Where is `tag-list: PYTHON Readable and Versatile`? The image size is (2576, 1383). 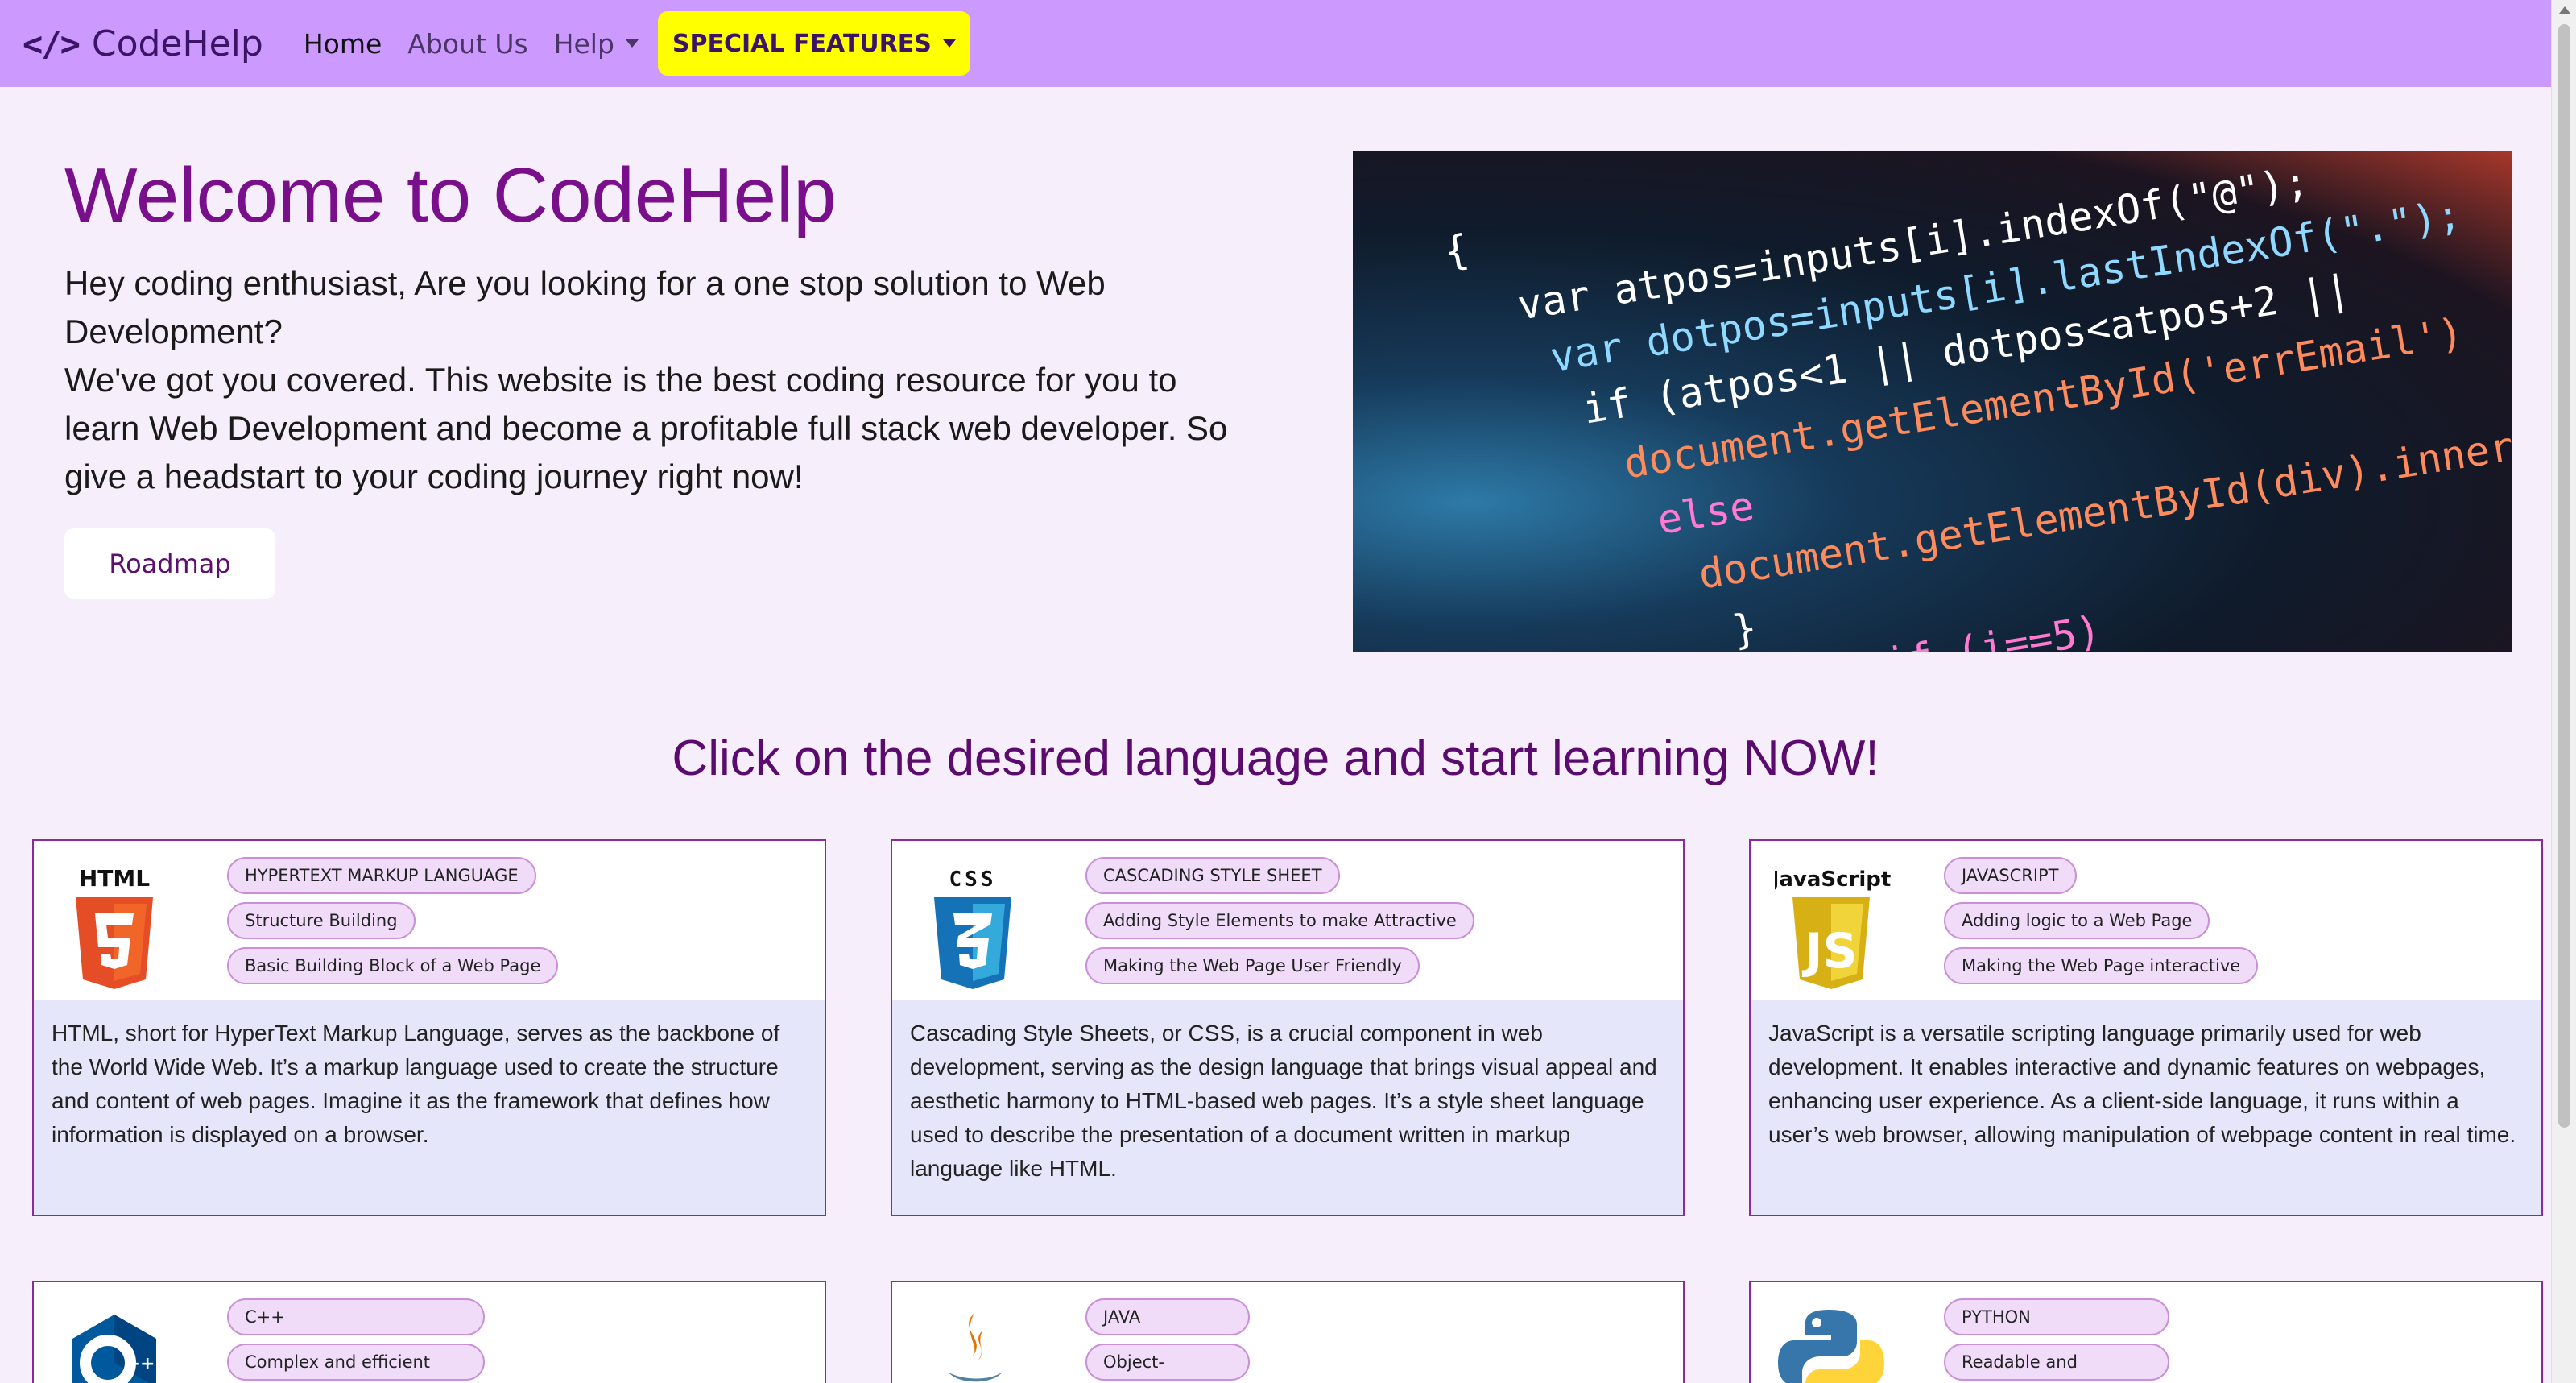 tag-list: PYTHON Readable and Versatile is located at coordinates (2056, 1340).